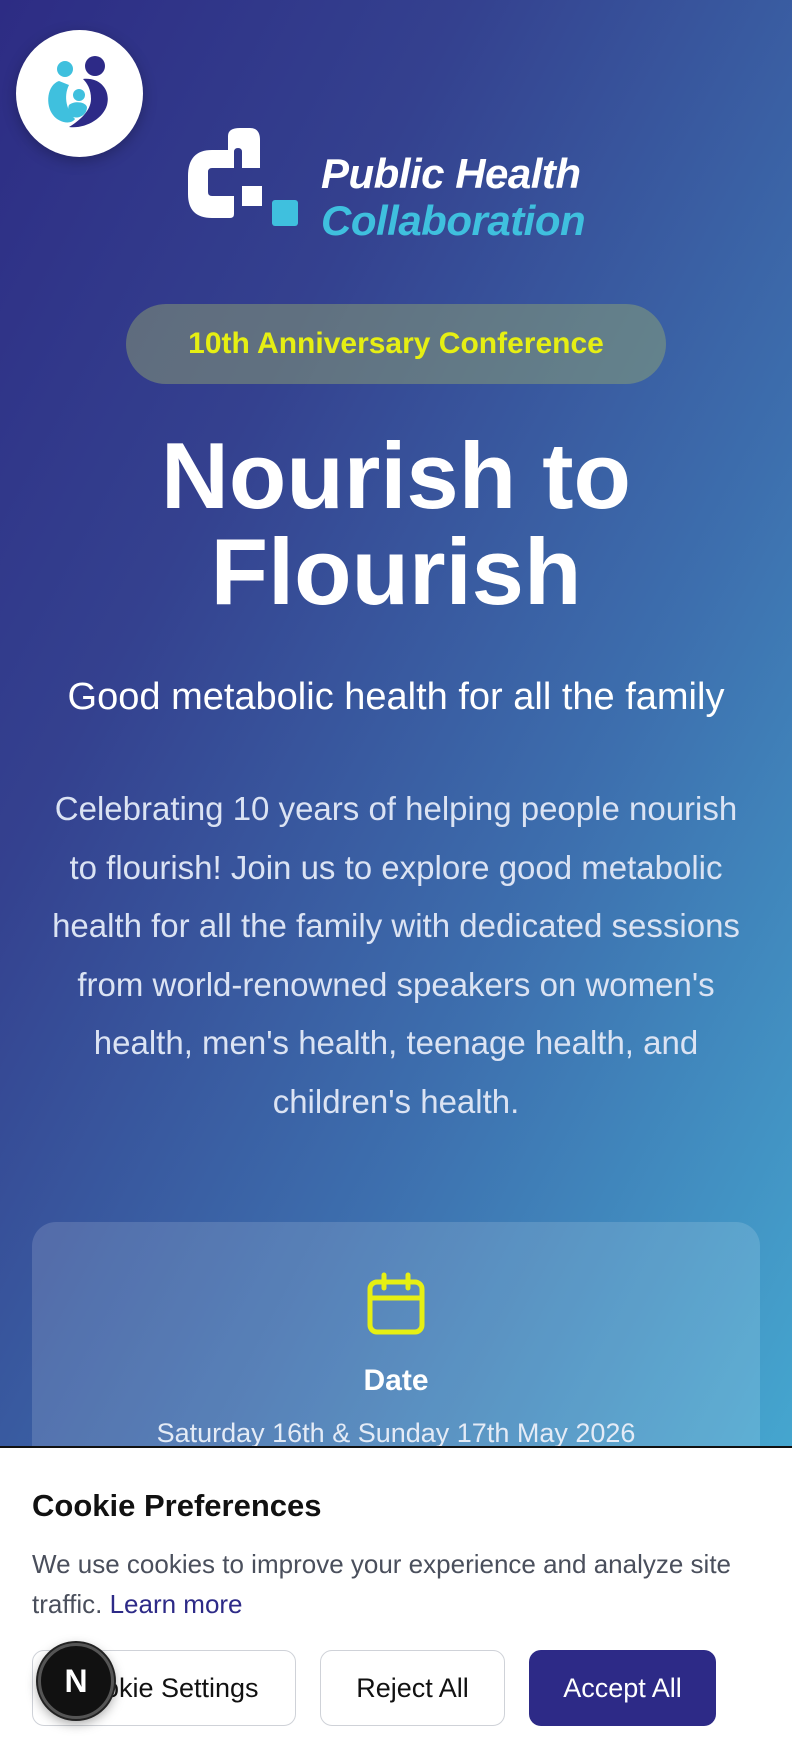  I want to click on health-cross-icon, so click(243, 177).